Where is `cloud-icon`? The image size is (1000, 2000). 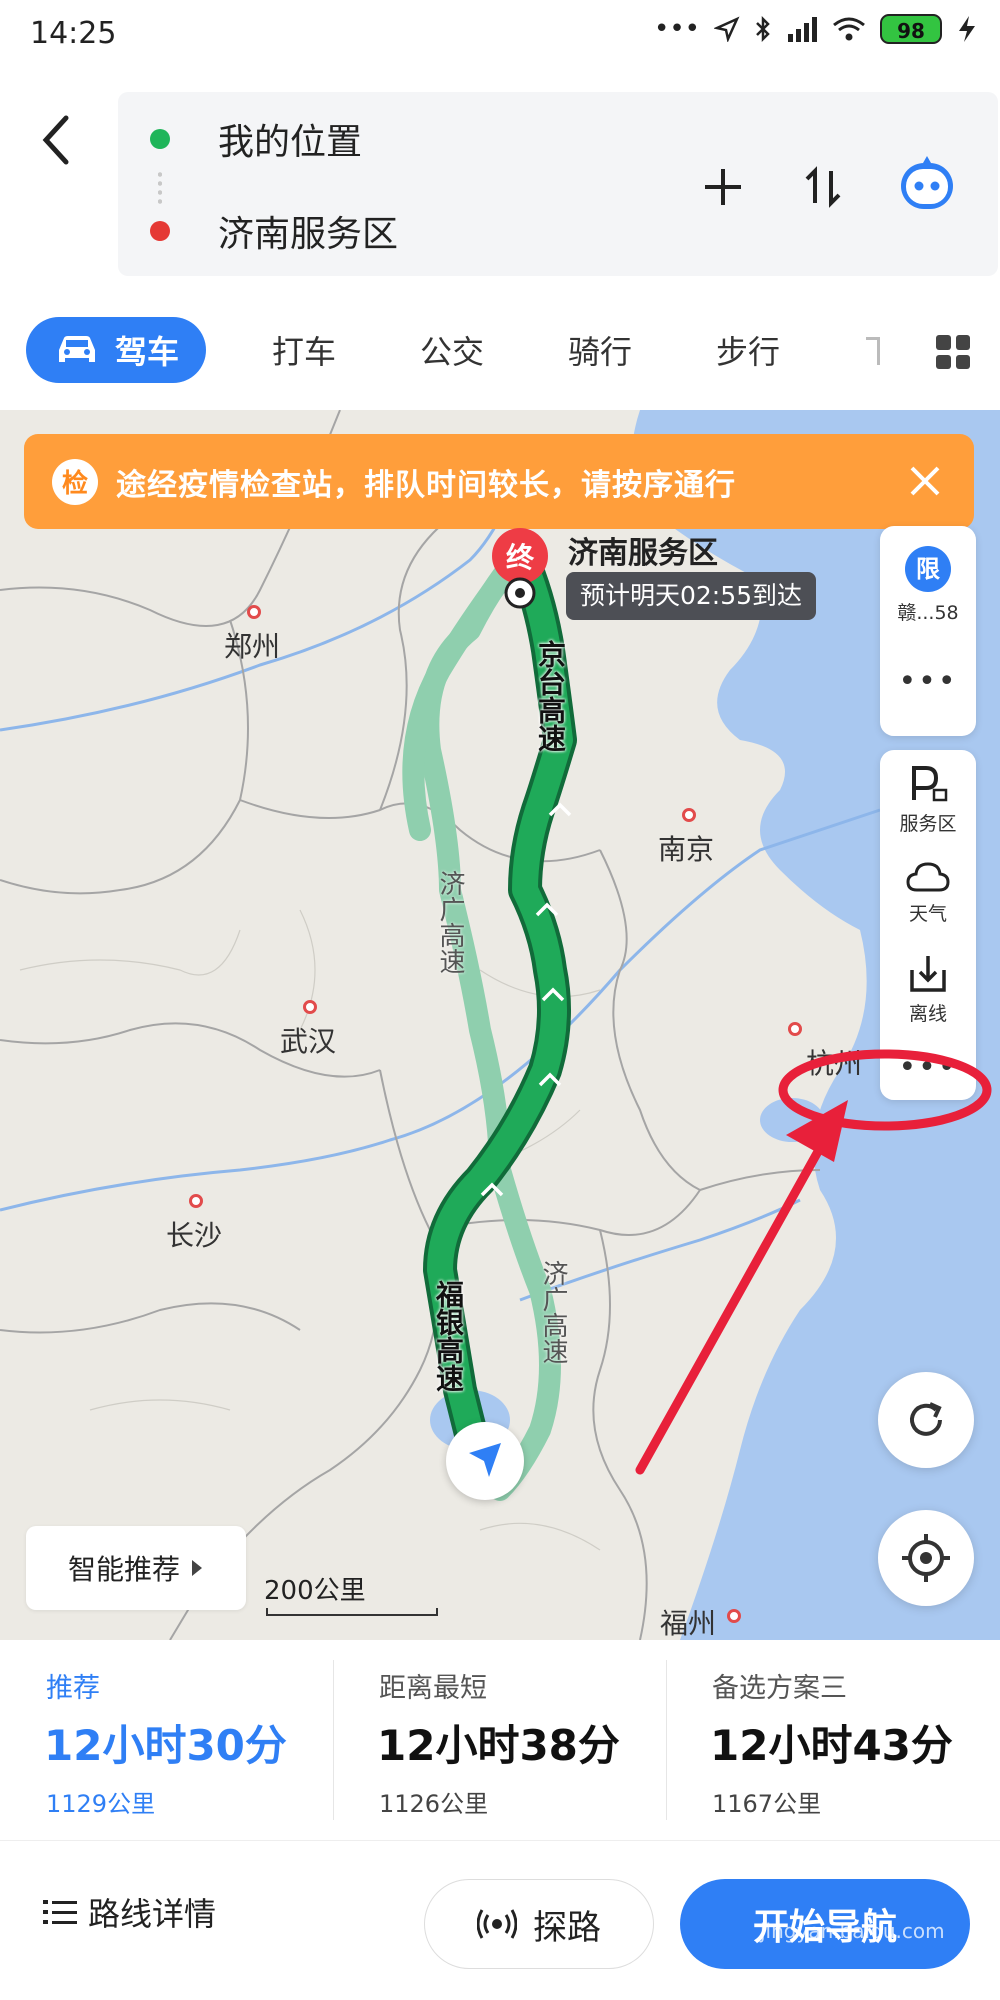
cloud-icon is located at coordinates (928, 877).